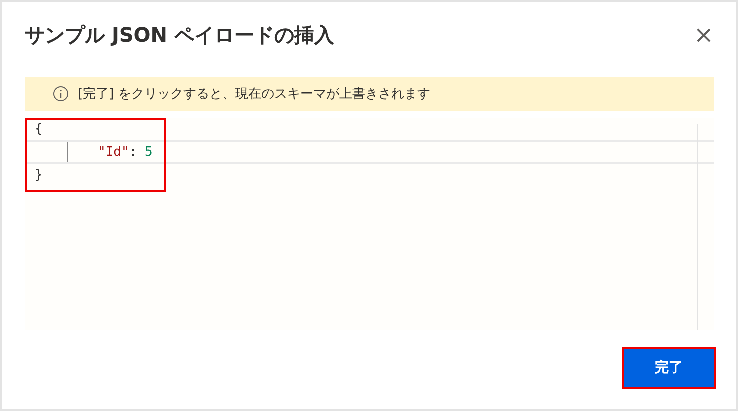  What do you see at coordinates (125, 152) in the screenshot?
I see `code-line: "Id": 5` at bounding box center [125, 152].